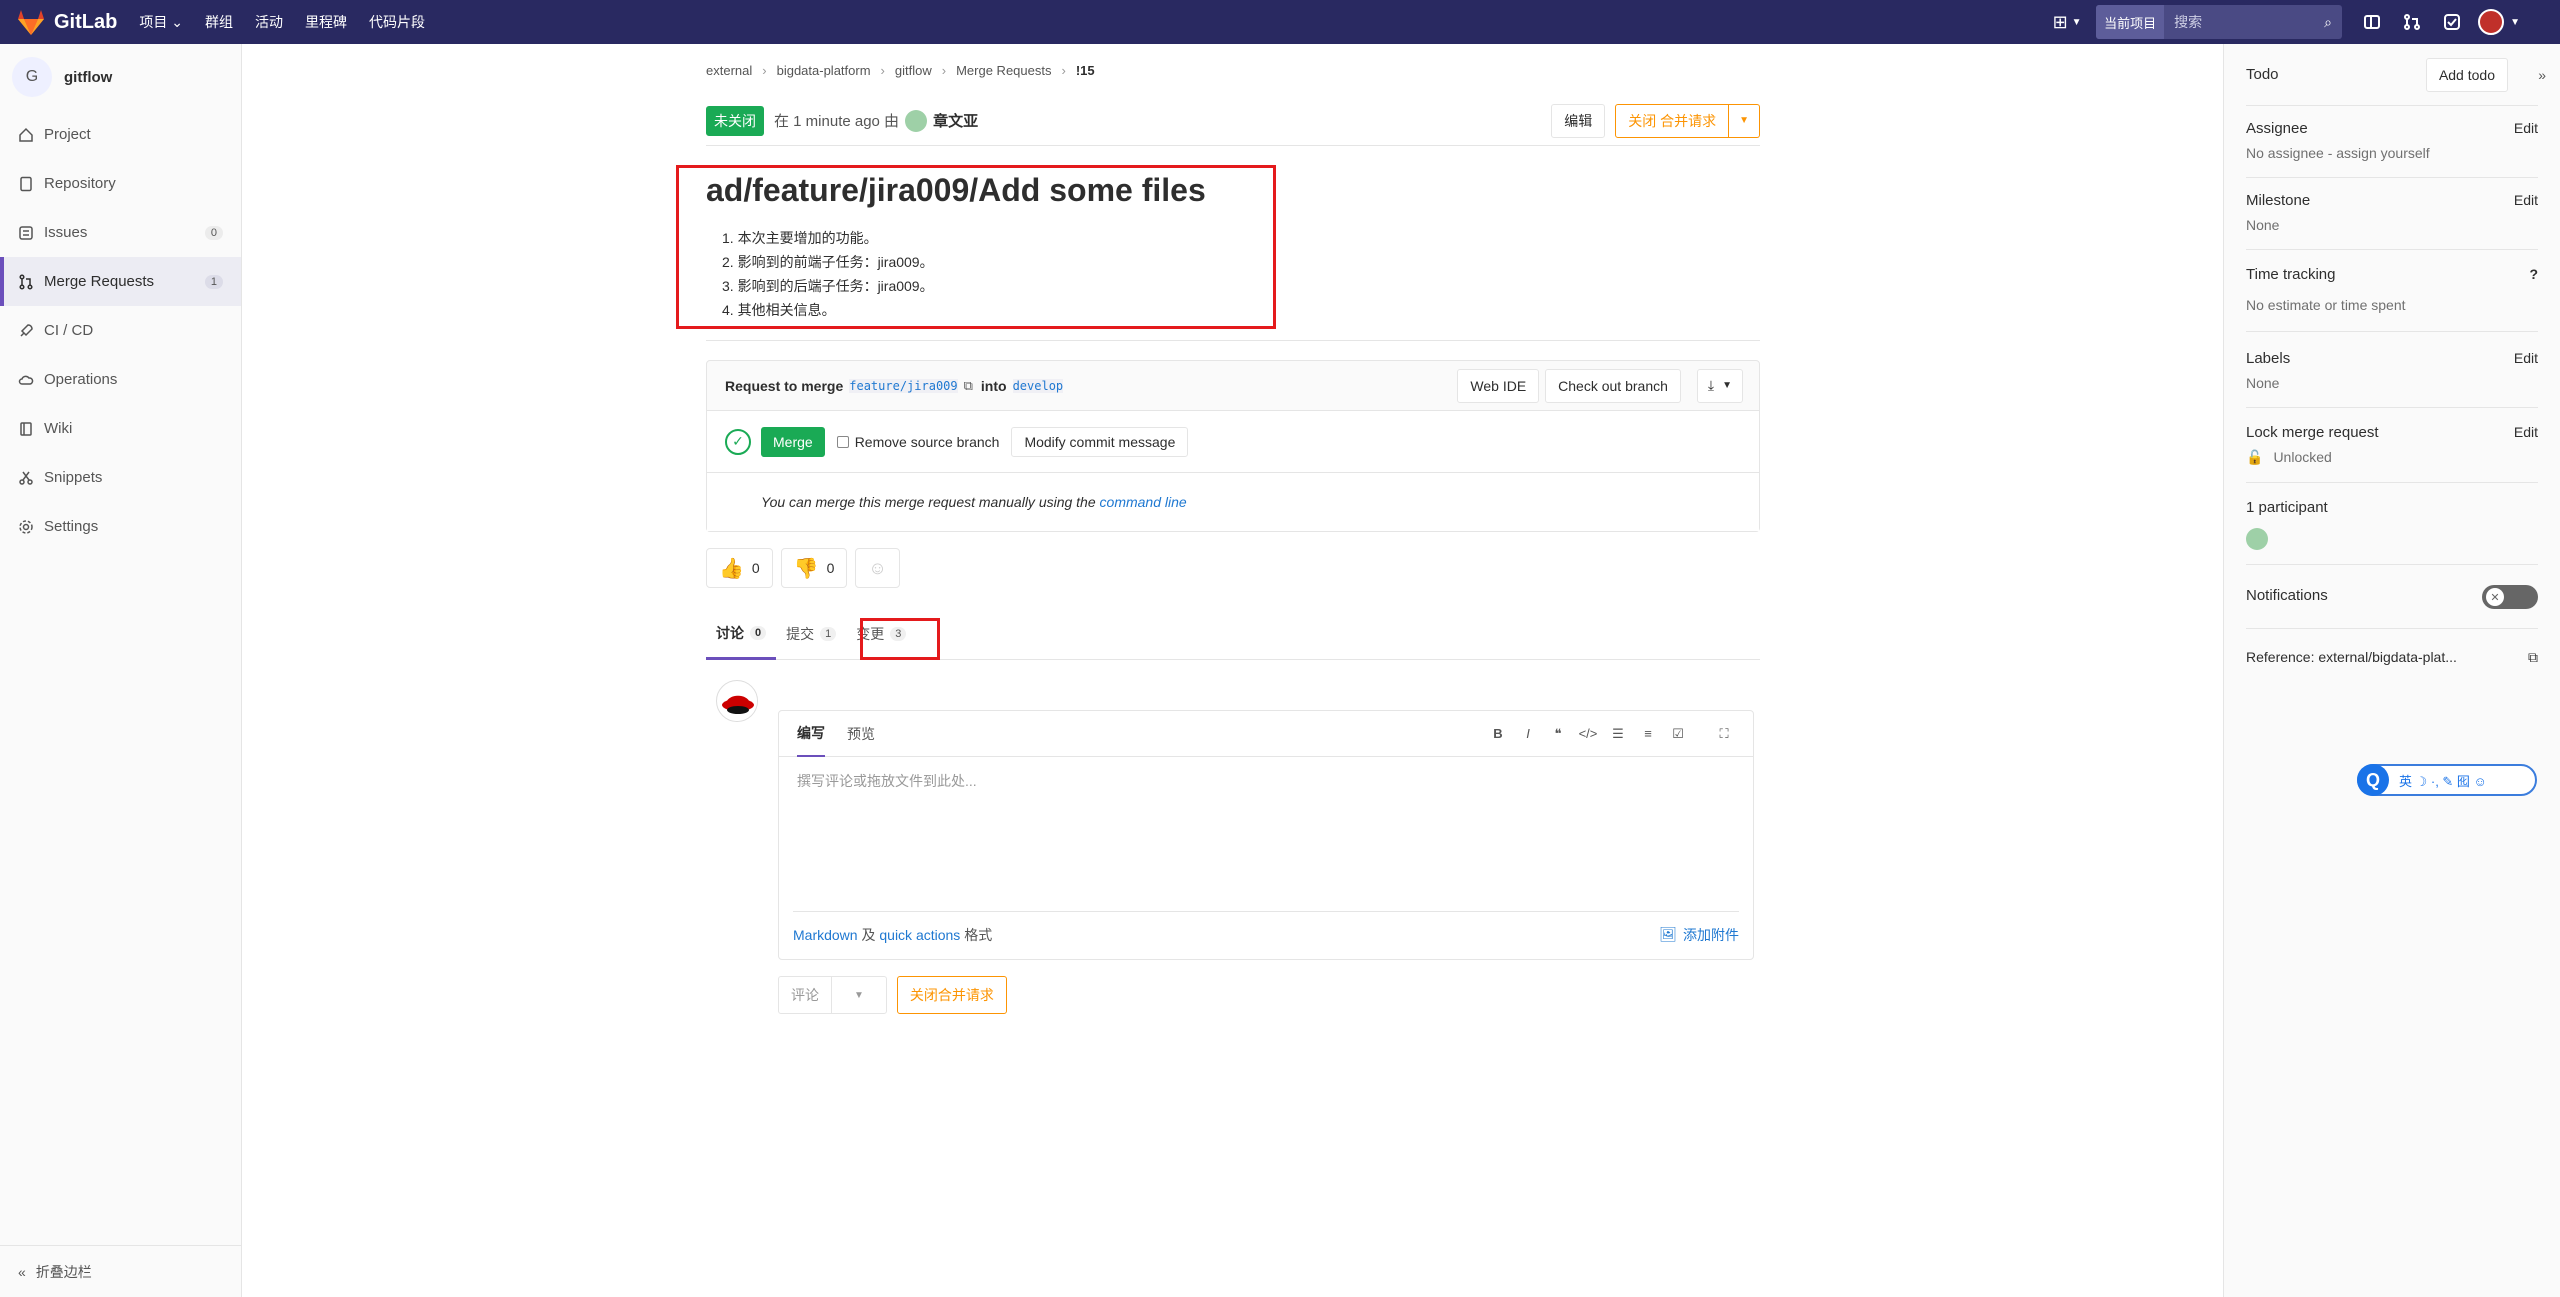 This screenshot has height=1297, width=2560. What do you see at coordinates (1648, 734) in the screenshot?
I see `numbered-list-icon: ≡` at bounding box center [1648, 734].